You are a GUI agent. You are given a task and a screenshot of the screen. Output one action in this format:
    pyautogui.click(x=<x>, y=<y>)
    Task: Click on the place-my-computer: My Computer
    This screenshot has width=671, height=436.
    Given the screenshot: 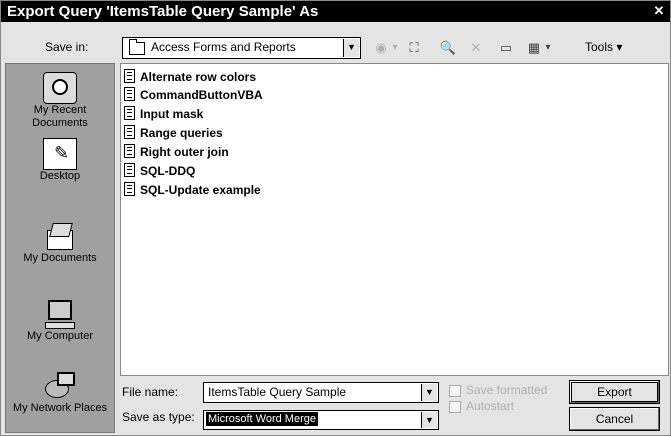 What is the action you would take?
    pyautogui.click(x=60, y=320)
    